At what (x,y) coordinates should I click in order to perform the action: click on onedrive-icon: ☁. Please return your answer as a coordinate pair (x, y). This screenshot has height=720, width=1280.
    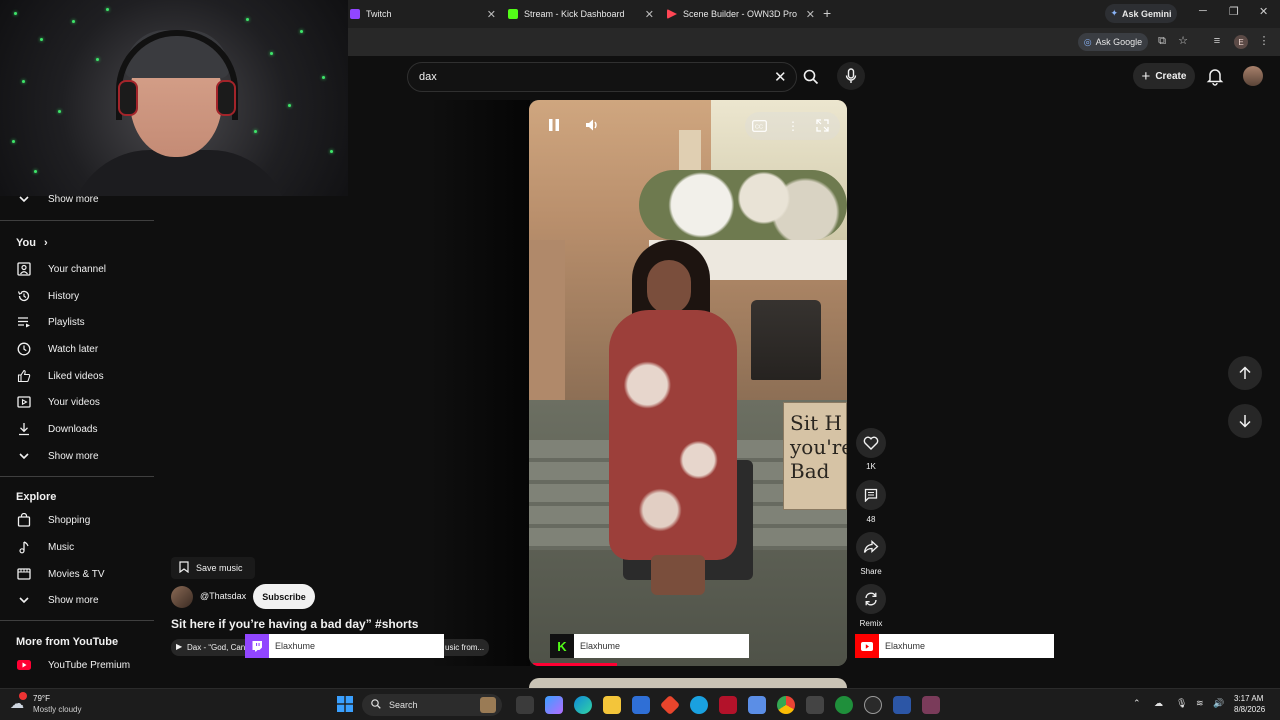
    Looking at the image, I should click on (1158, 703).